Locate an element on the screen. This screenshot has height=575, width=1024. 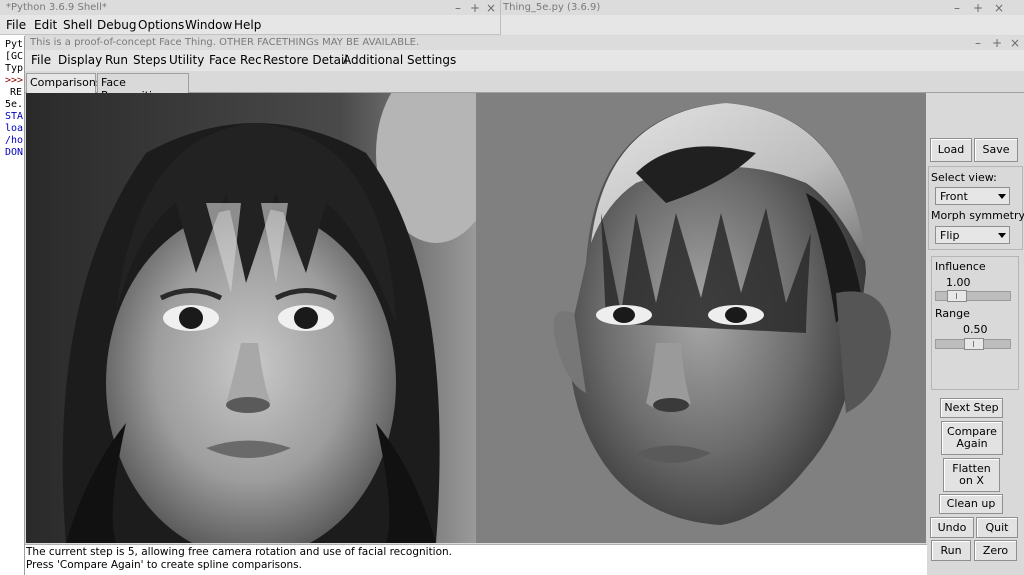
influence-label: Influence is located at coordinates (960, 266).